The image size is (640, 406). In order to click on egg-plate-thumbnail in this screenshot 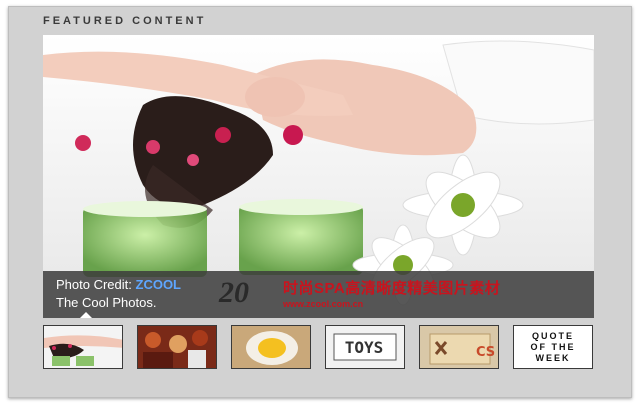, I will do `click(271, 347)`.